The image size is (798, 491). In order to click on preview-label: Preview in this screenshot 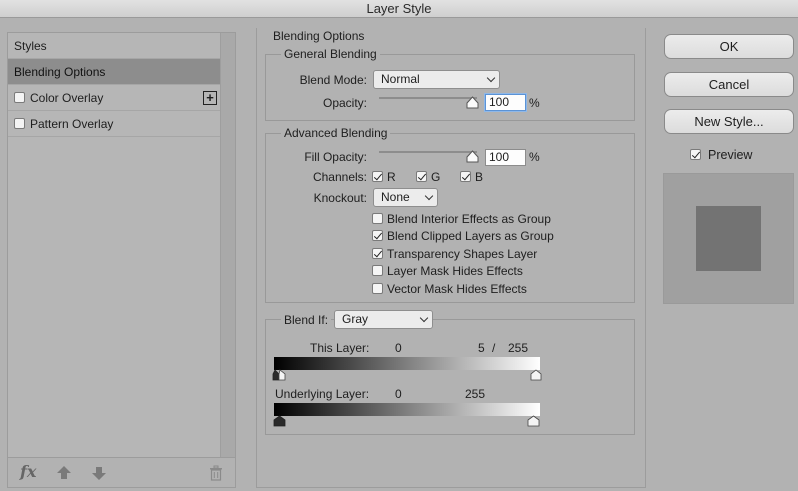, I will do `click(730, 155)`.